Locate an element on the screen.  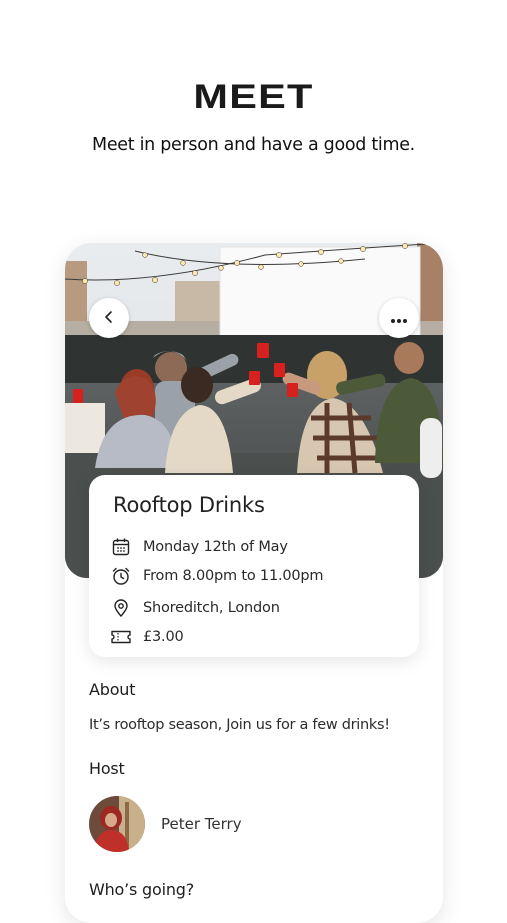
whos-going-heading: Who’s going? is located at coordinates (142, 889).